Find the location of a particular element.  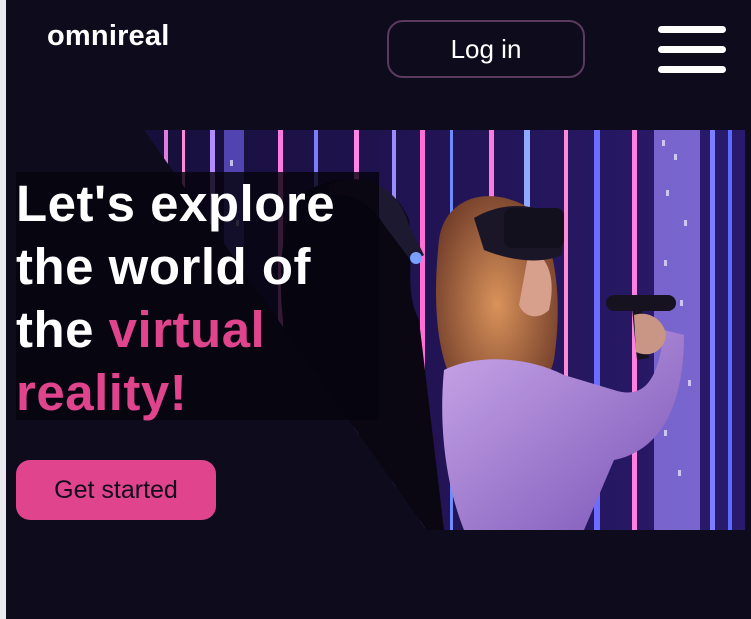

get-started-button: Get started is located at coordinates (116, 490).